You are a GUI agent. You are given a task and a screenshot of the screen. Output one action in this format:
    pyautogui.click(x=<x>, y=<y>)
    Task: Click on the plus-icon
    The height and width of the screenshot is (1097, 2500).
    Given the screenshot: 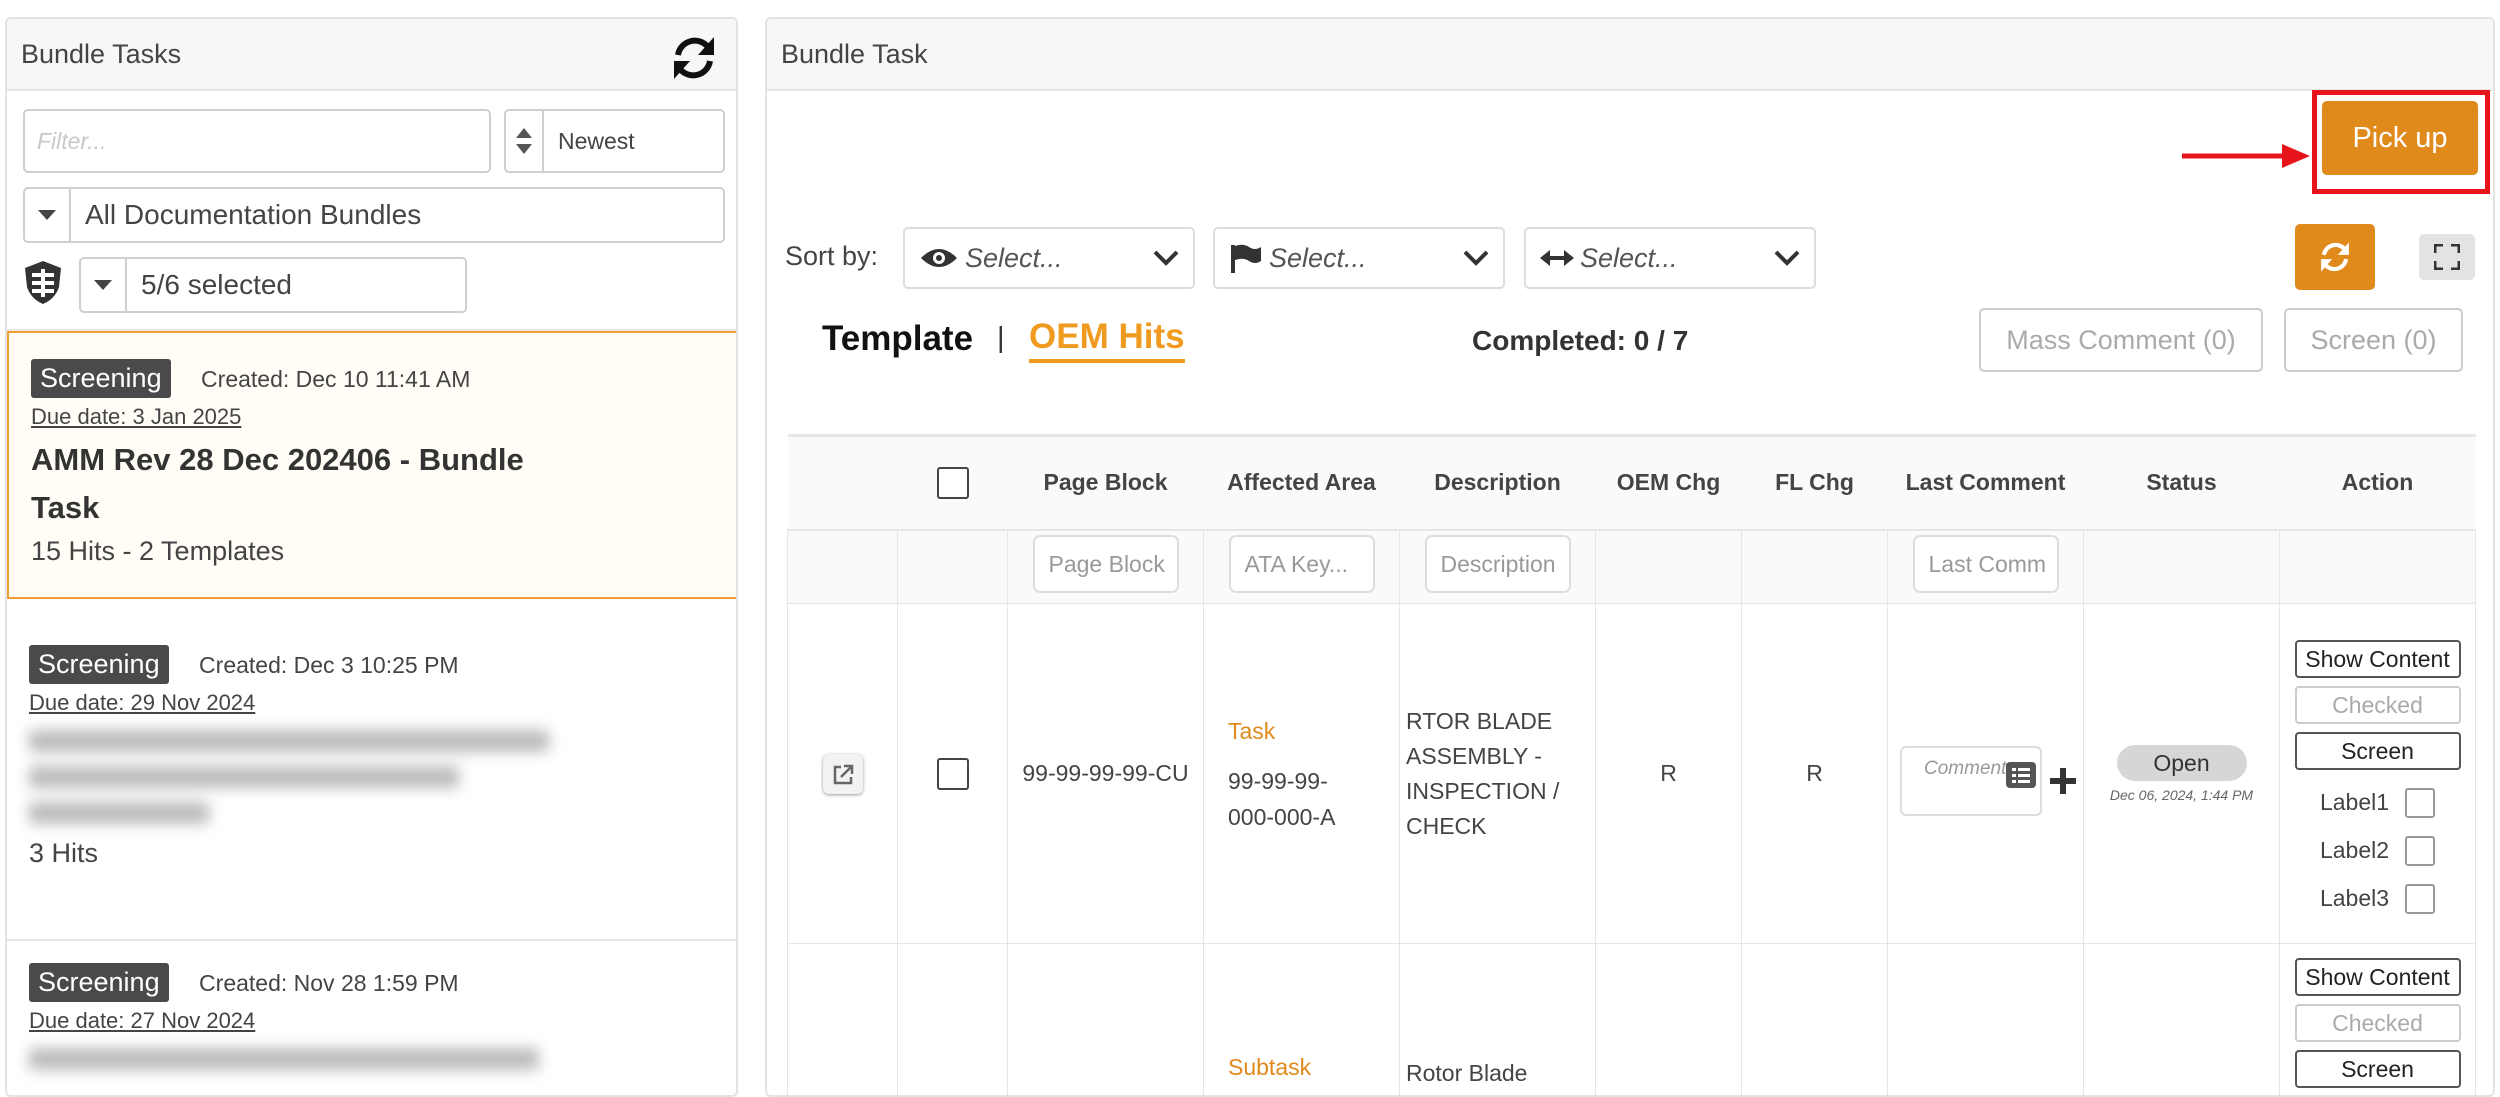 What is the action you would take?
    pyautogui.click(x=2063, y=781)
    